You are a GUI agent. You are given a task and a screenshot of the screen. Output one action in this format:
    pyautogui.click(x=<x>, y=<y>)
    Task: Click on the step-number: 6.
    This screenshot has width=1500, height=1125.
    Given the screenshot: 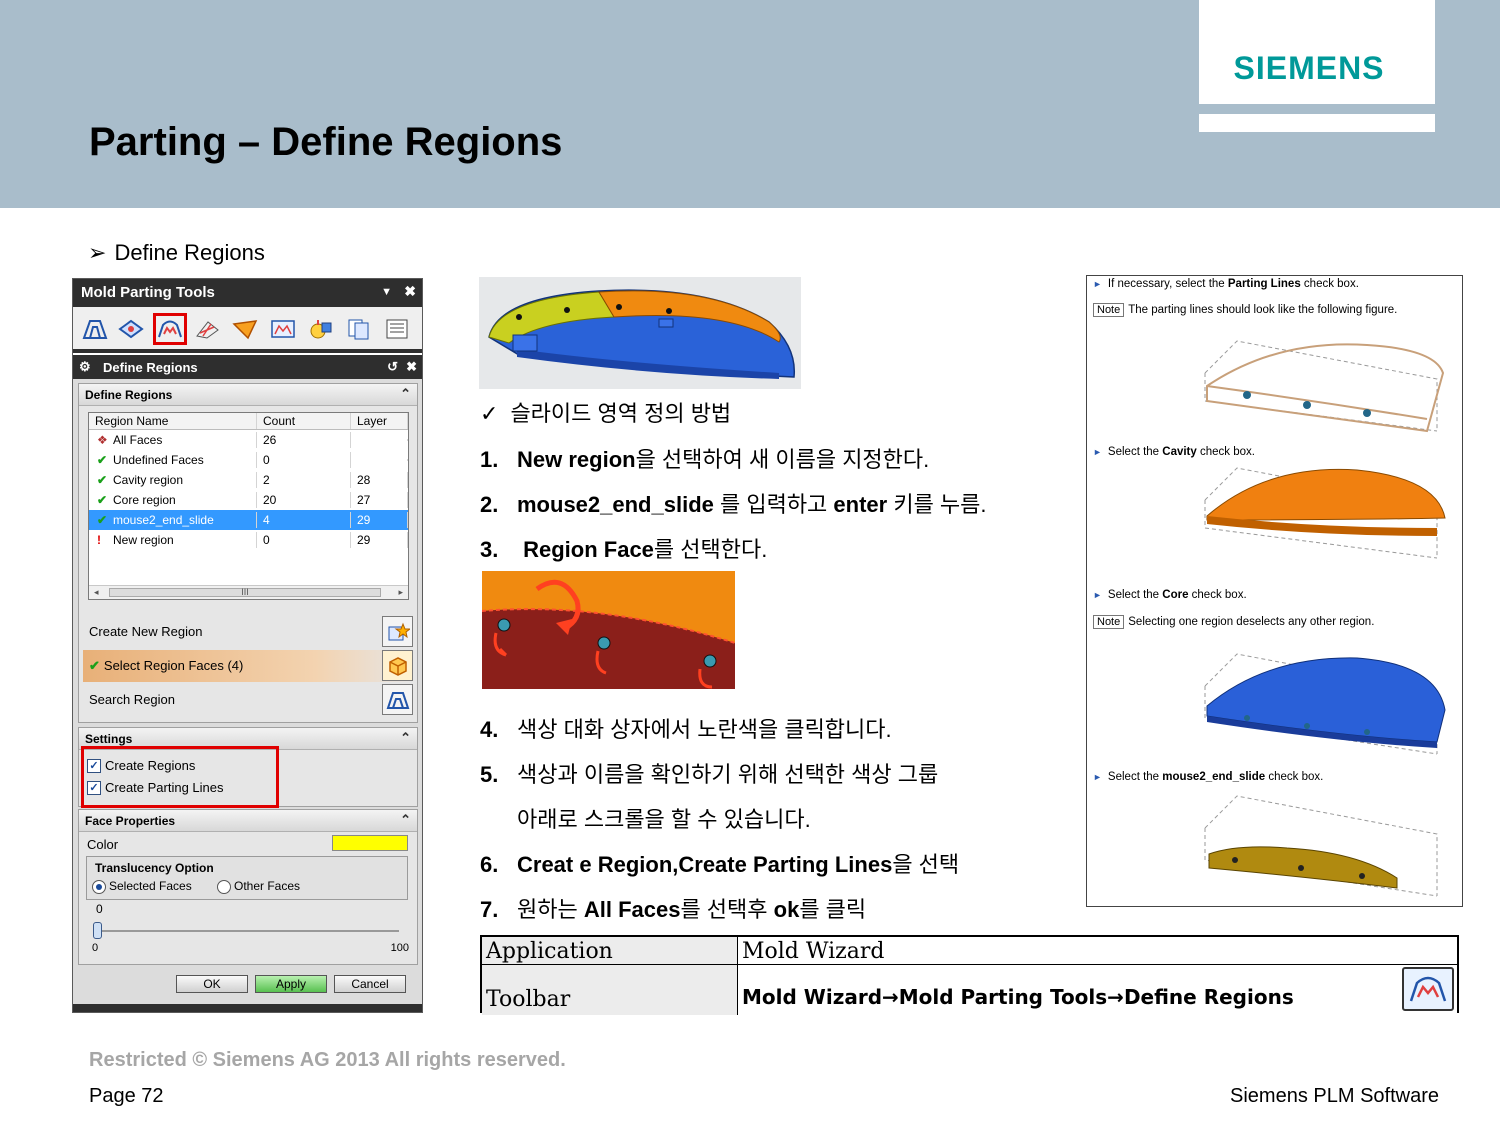 What is the action you would take?
    pyautogui.click(x=489, y=864)
    